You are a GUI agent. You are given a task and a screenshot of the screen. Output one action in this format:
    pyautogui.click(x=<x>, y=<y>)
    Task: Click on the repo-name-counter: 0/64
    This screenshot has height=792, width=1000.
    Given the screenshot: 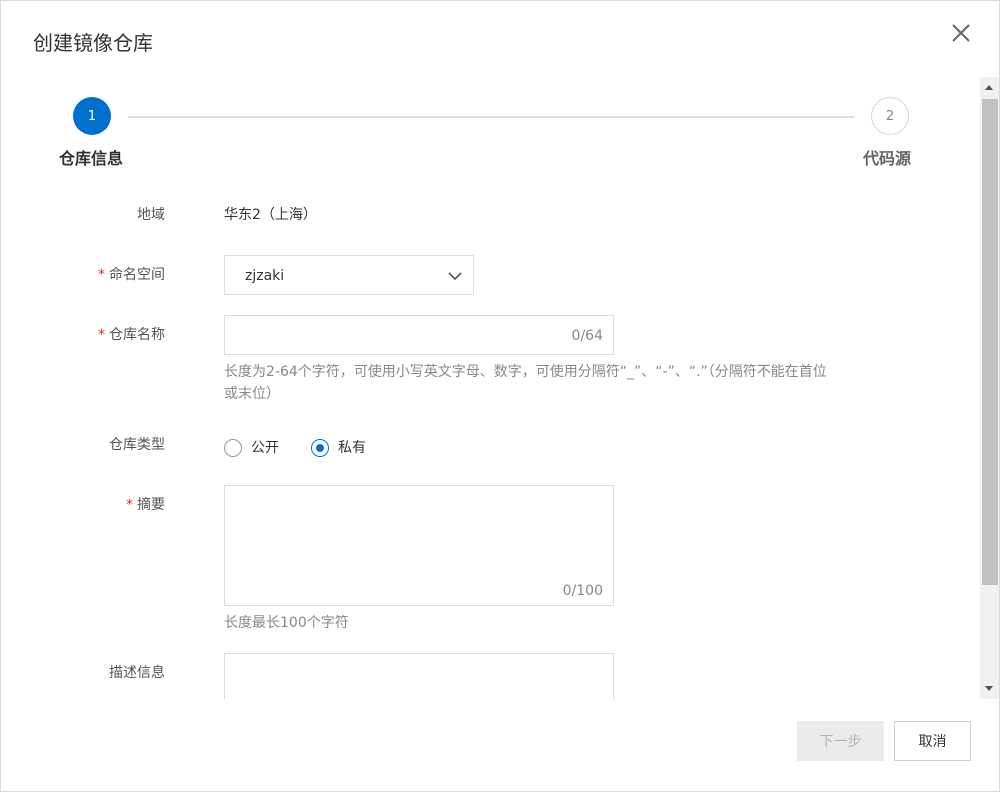 What is the action you would take?
    pyautogui.click(x=587, y=336)
    